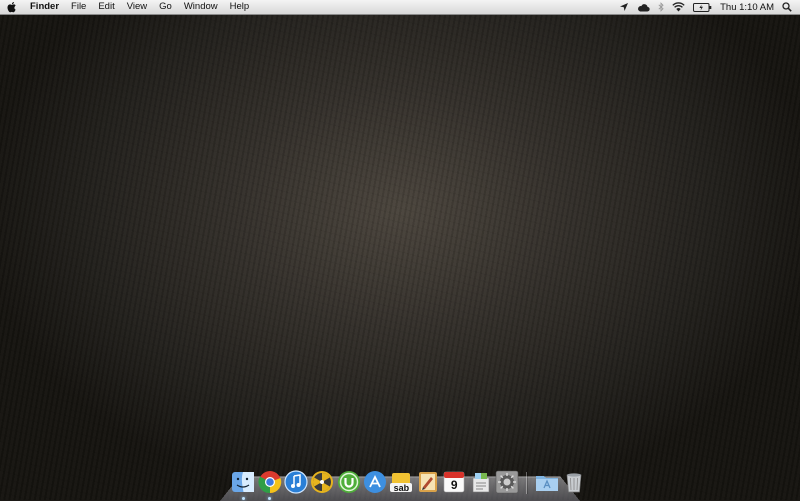  I want to click on itunes-icon, so click(296, 482).